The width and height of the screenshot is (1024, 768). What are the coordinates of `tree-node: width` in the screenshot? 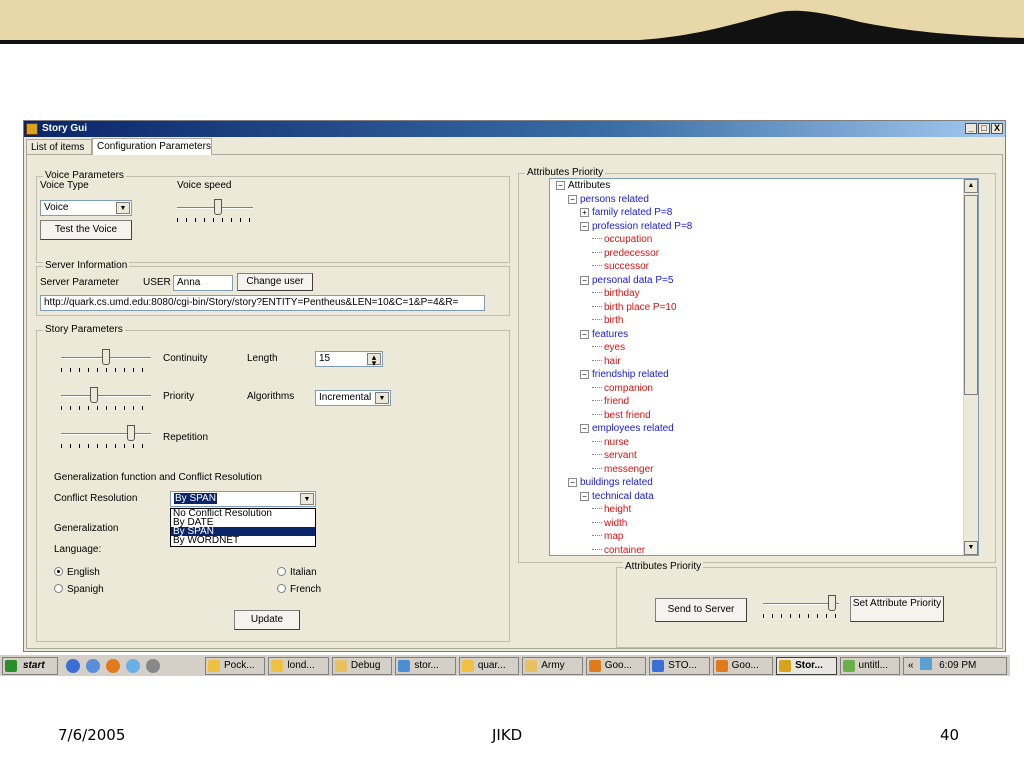 It's located at (609, 523).